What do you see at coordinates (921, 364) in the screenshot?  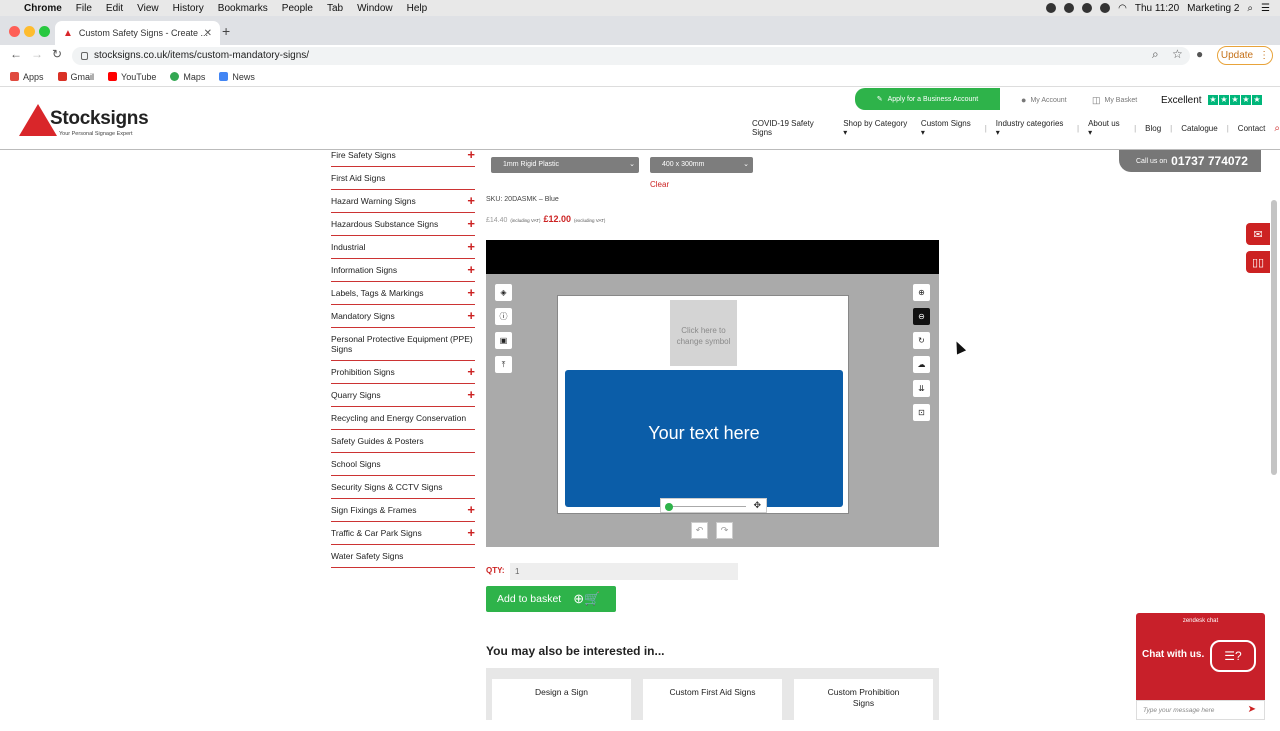 I see `cloud-download-icon: ☁` at bounding box center [921, 364].